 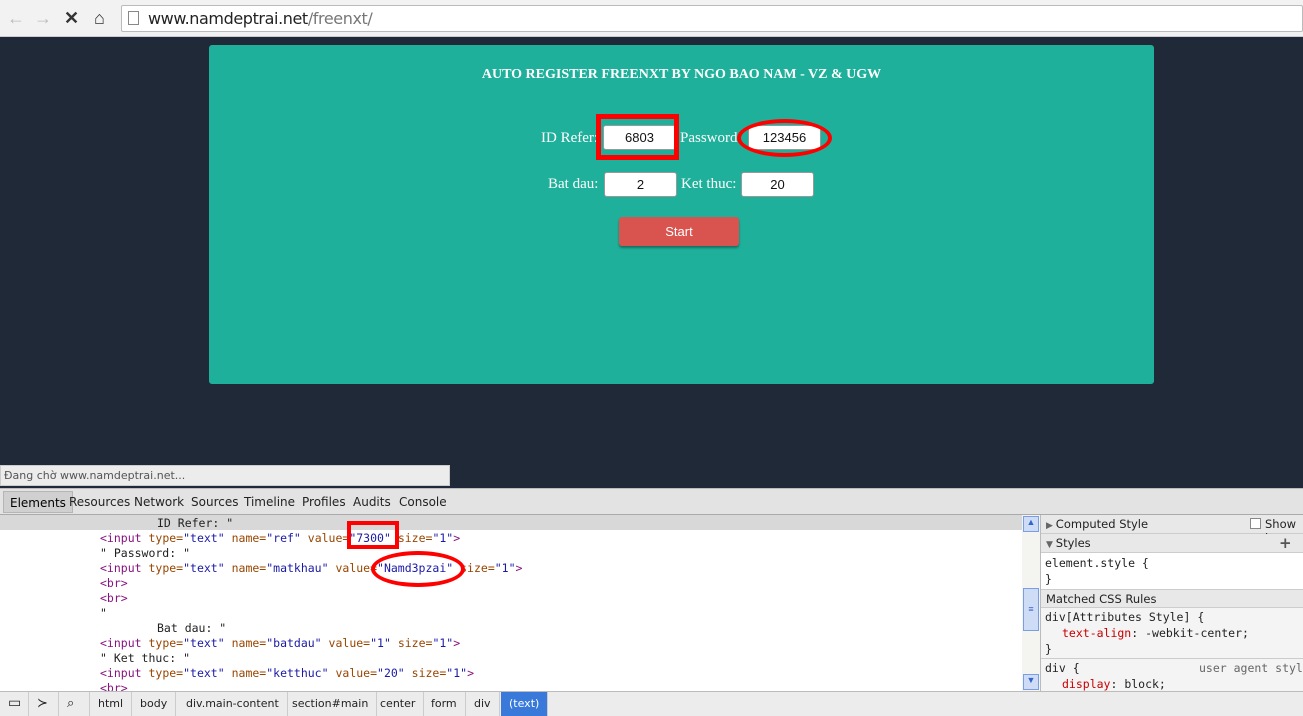 What do you see at coordinates (214, 502) in the screenshot?
I see `tab-sources: Sources` at bounding box center [214, 502].